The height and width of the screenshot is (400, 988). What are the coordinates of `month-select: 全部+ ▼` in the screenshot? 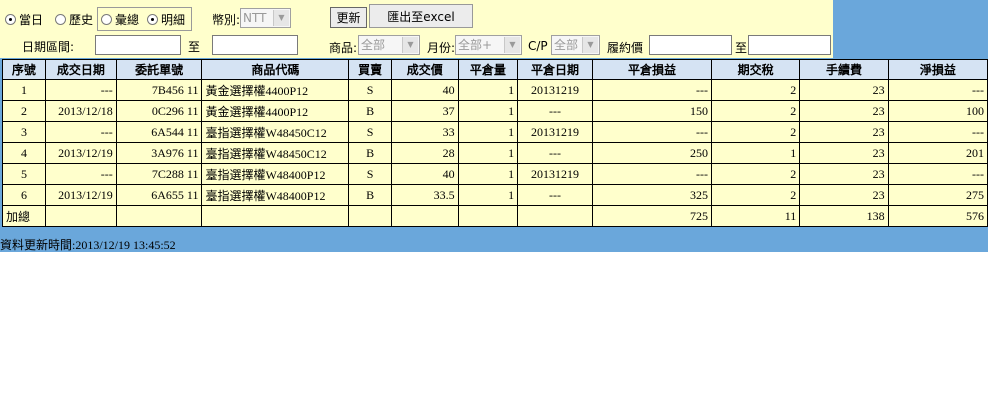 It's located at (488, 45).